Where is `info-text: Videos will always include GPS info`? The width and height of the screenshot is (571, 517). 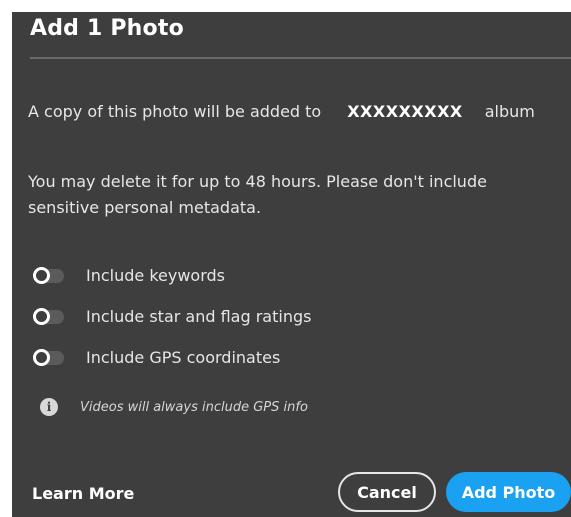
info-text: Videos will always include GPS info is located at coordinates (194, 407).